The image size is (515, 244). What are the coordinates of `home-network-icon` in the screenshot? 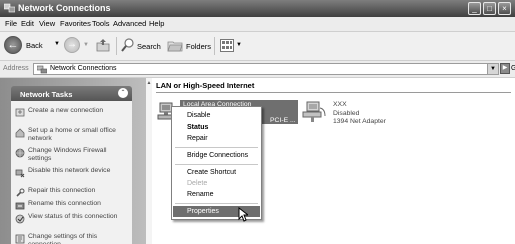 It's located at (20, 133).